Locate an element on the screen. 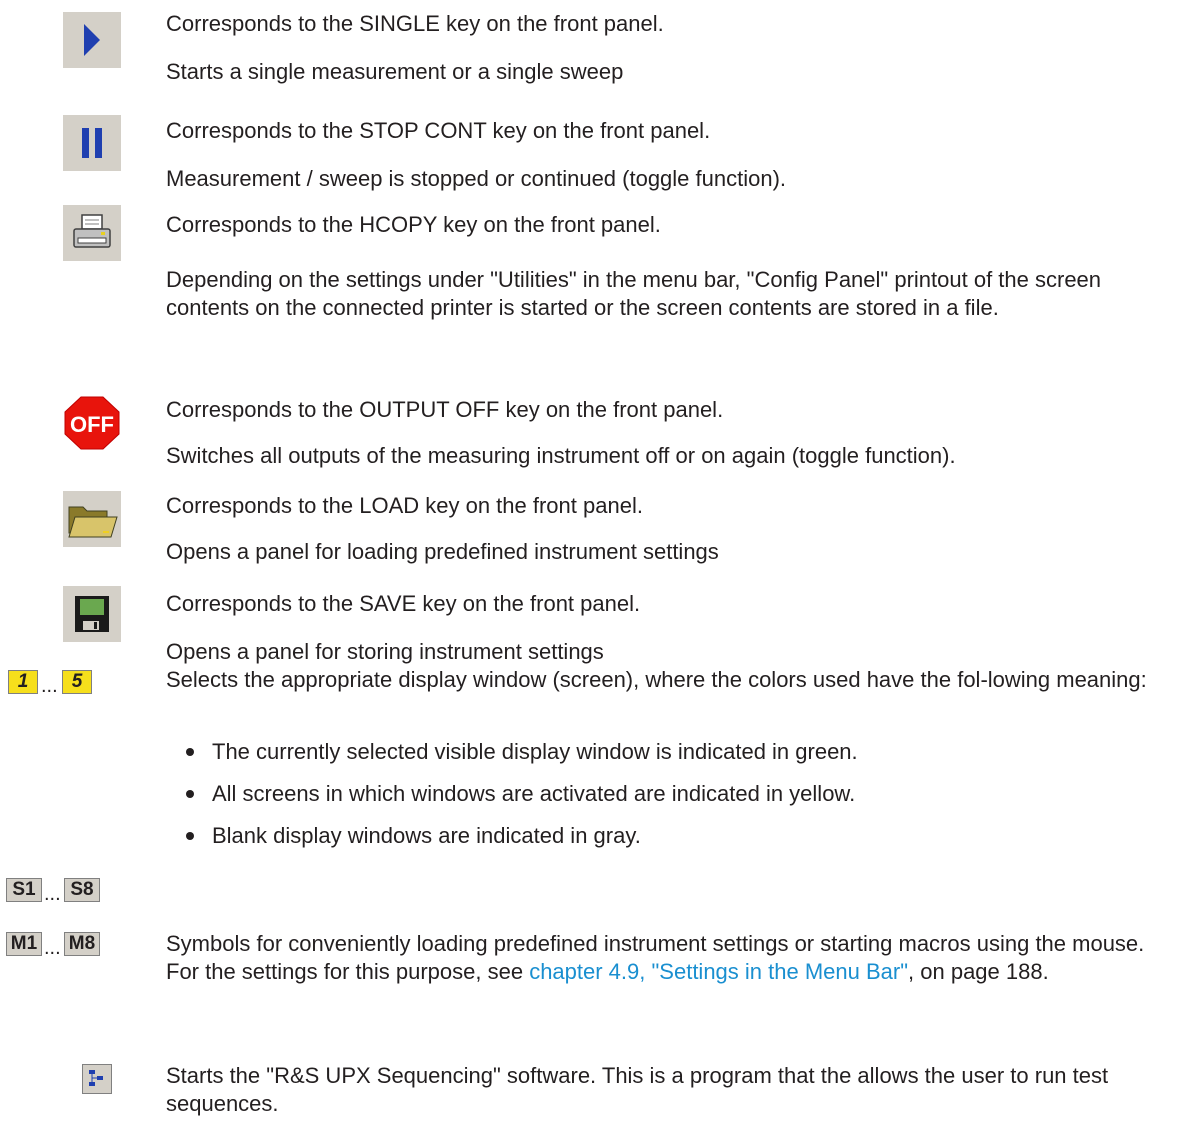  macros-text-after: , on page 188. is located at coordinates (978, 971).